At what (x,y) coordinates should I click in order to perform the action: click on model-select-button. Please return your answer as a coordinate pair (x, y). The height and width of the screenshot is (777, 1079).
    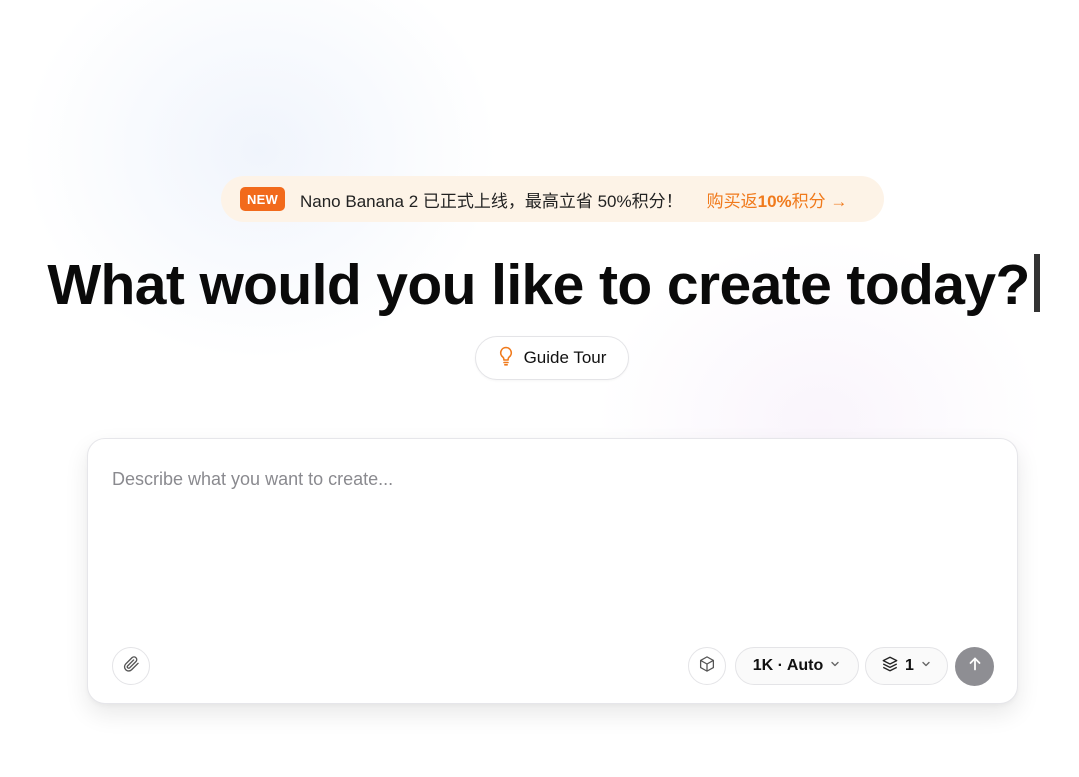
    Looking at the image, I should click on (707, 666).